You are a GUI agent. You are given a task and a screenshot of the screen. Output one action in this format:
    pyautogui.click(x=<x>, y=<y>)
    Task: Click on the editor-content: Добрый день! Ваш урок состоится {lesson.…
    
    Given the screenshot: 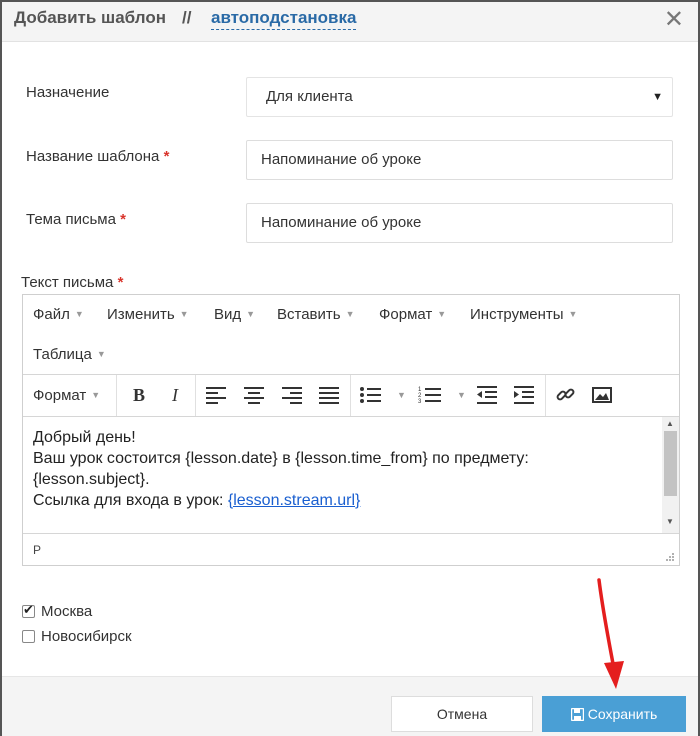 What is the action you would take?
    pyautogui.click(x=351, y=475)
    